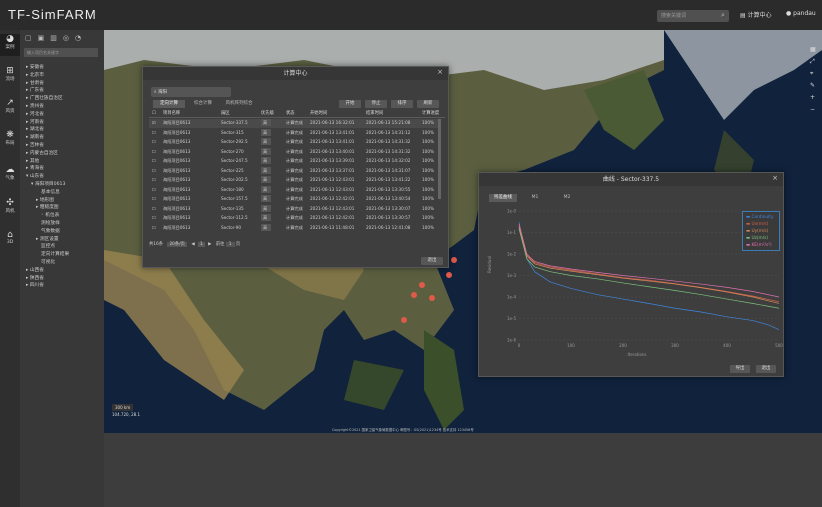 Image resolution: width=822 pixels, height=507 pixels. Describe the element at coordinates (10, 106) in the screenshot. I see `nav-windres: ↗ 风资` at that location.